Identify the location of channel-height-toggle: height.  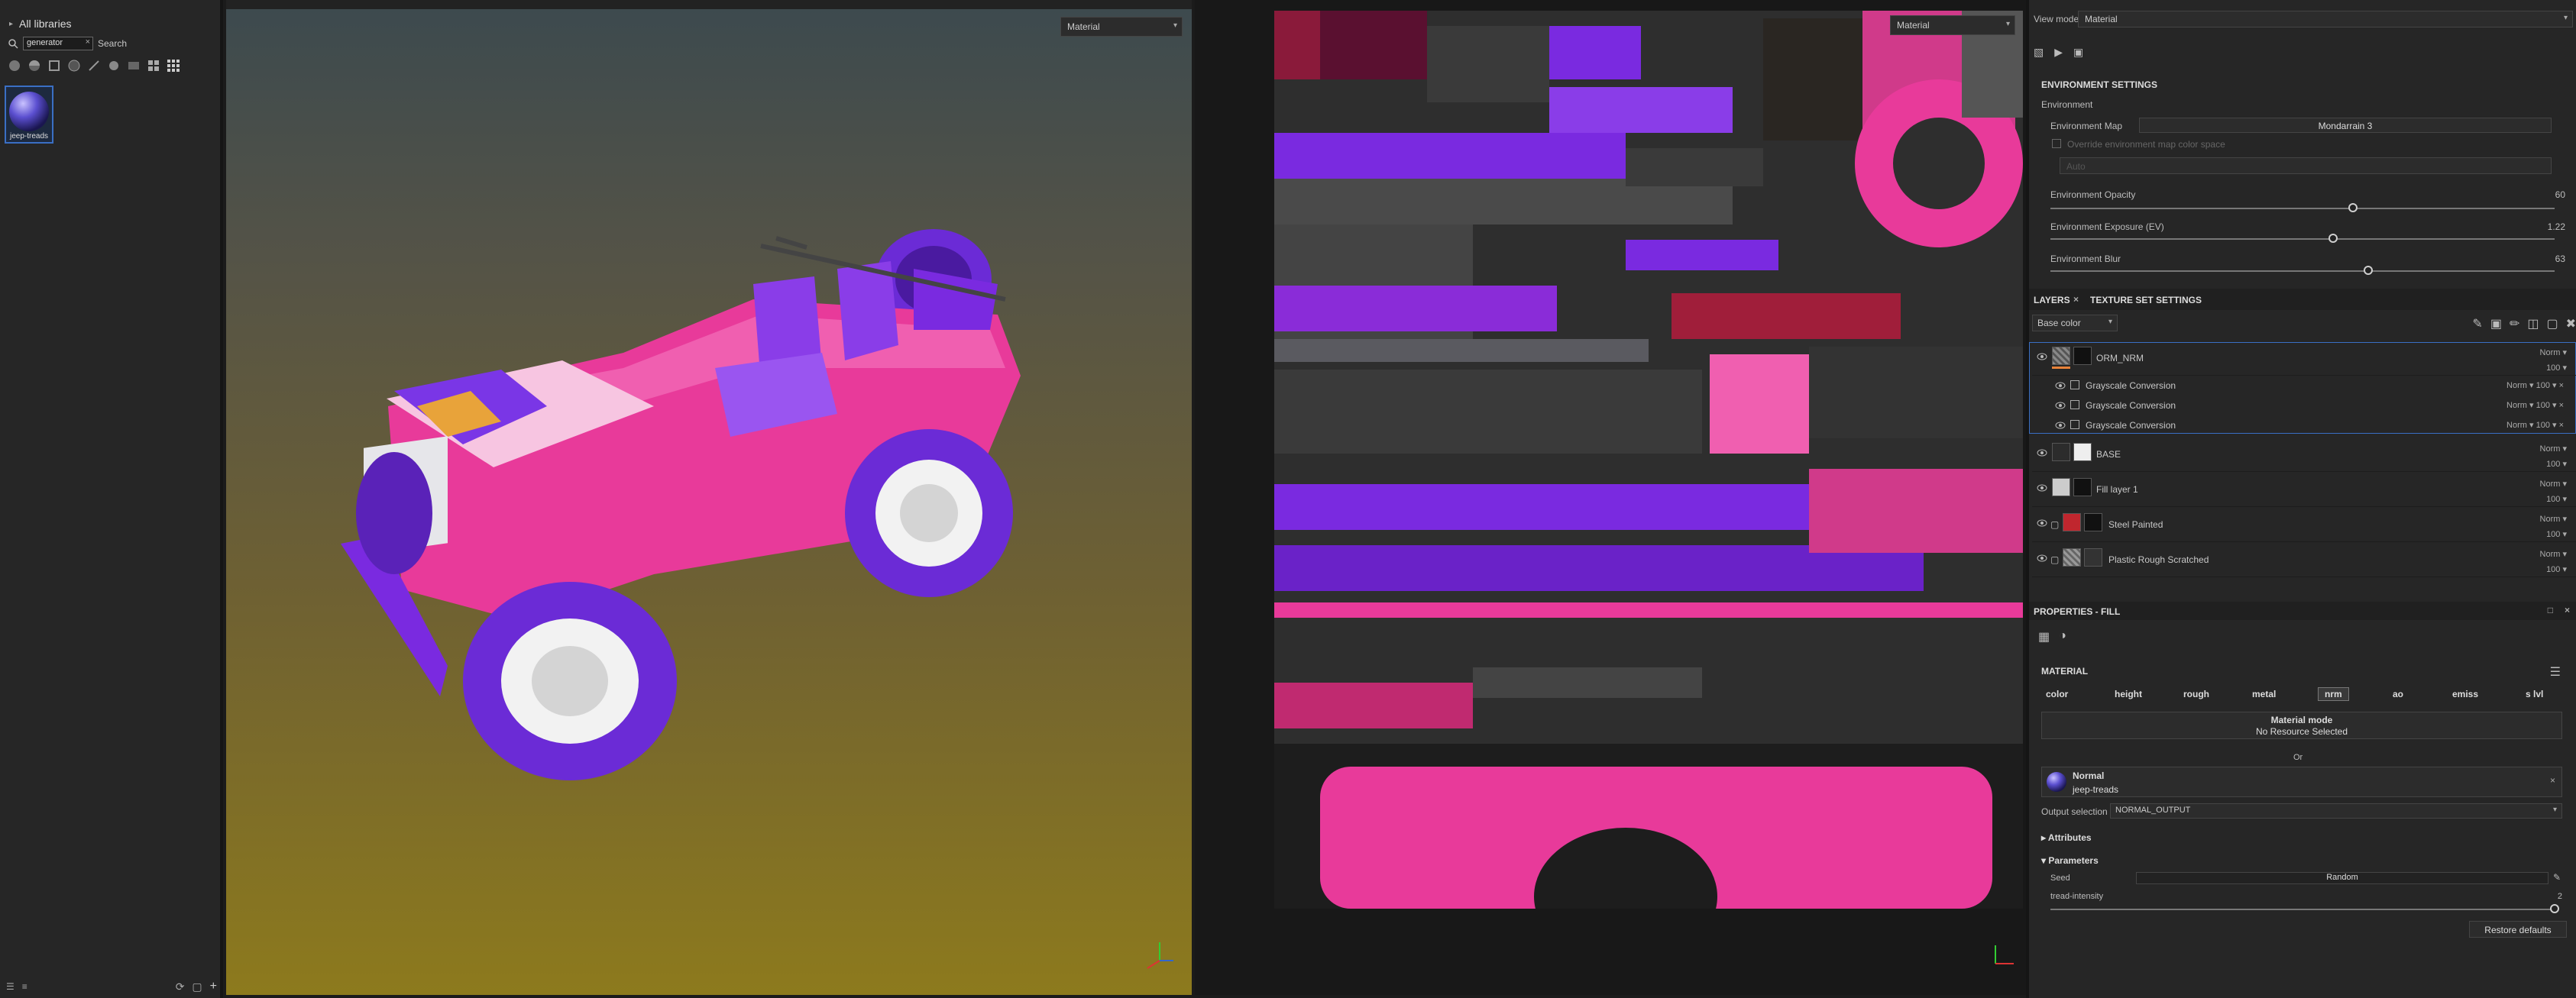
(2128, 694).